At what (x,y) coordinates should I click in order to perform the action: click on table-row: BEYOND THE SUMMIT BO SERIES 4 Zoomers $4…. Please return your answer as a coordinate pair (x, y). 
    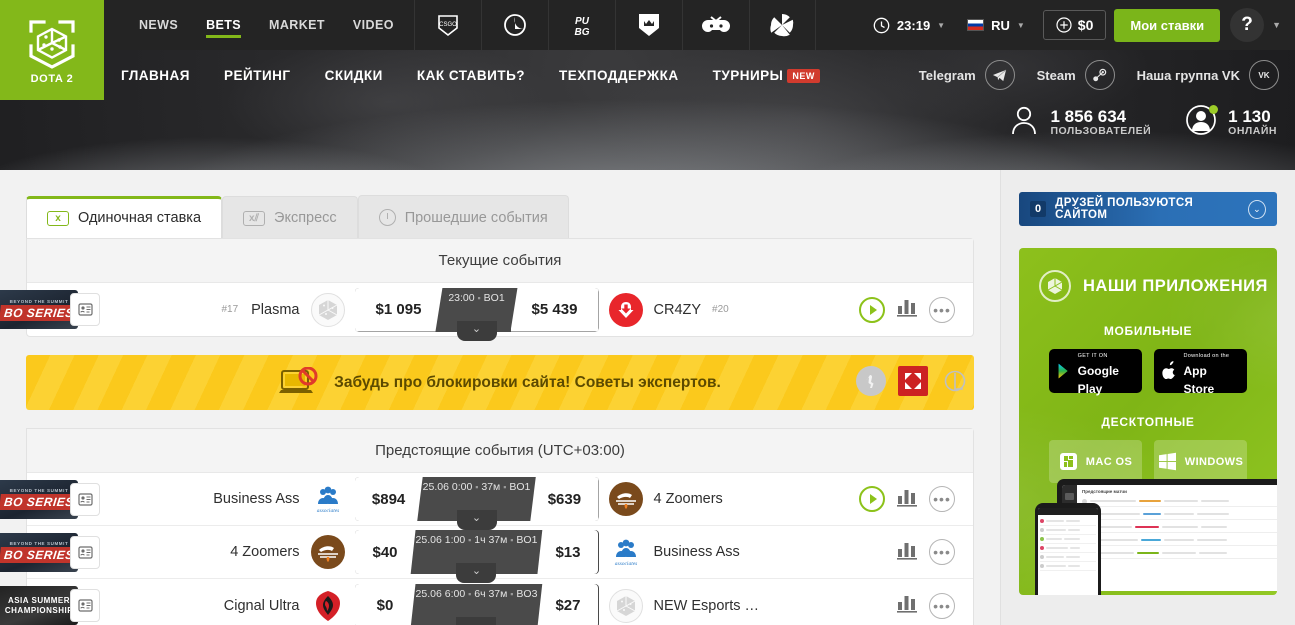
    Looking at the image, I should click on (486, 554).